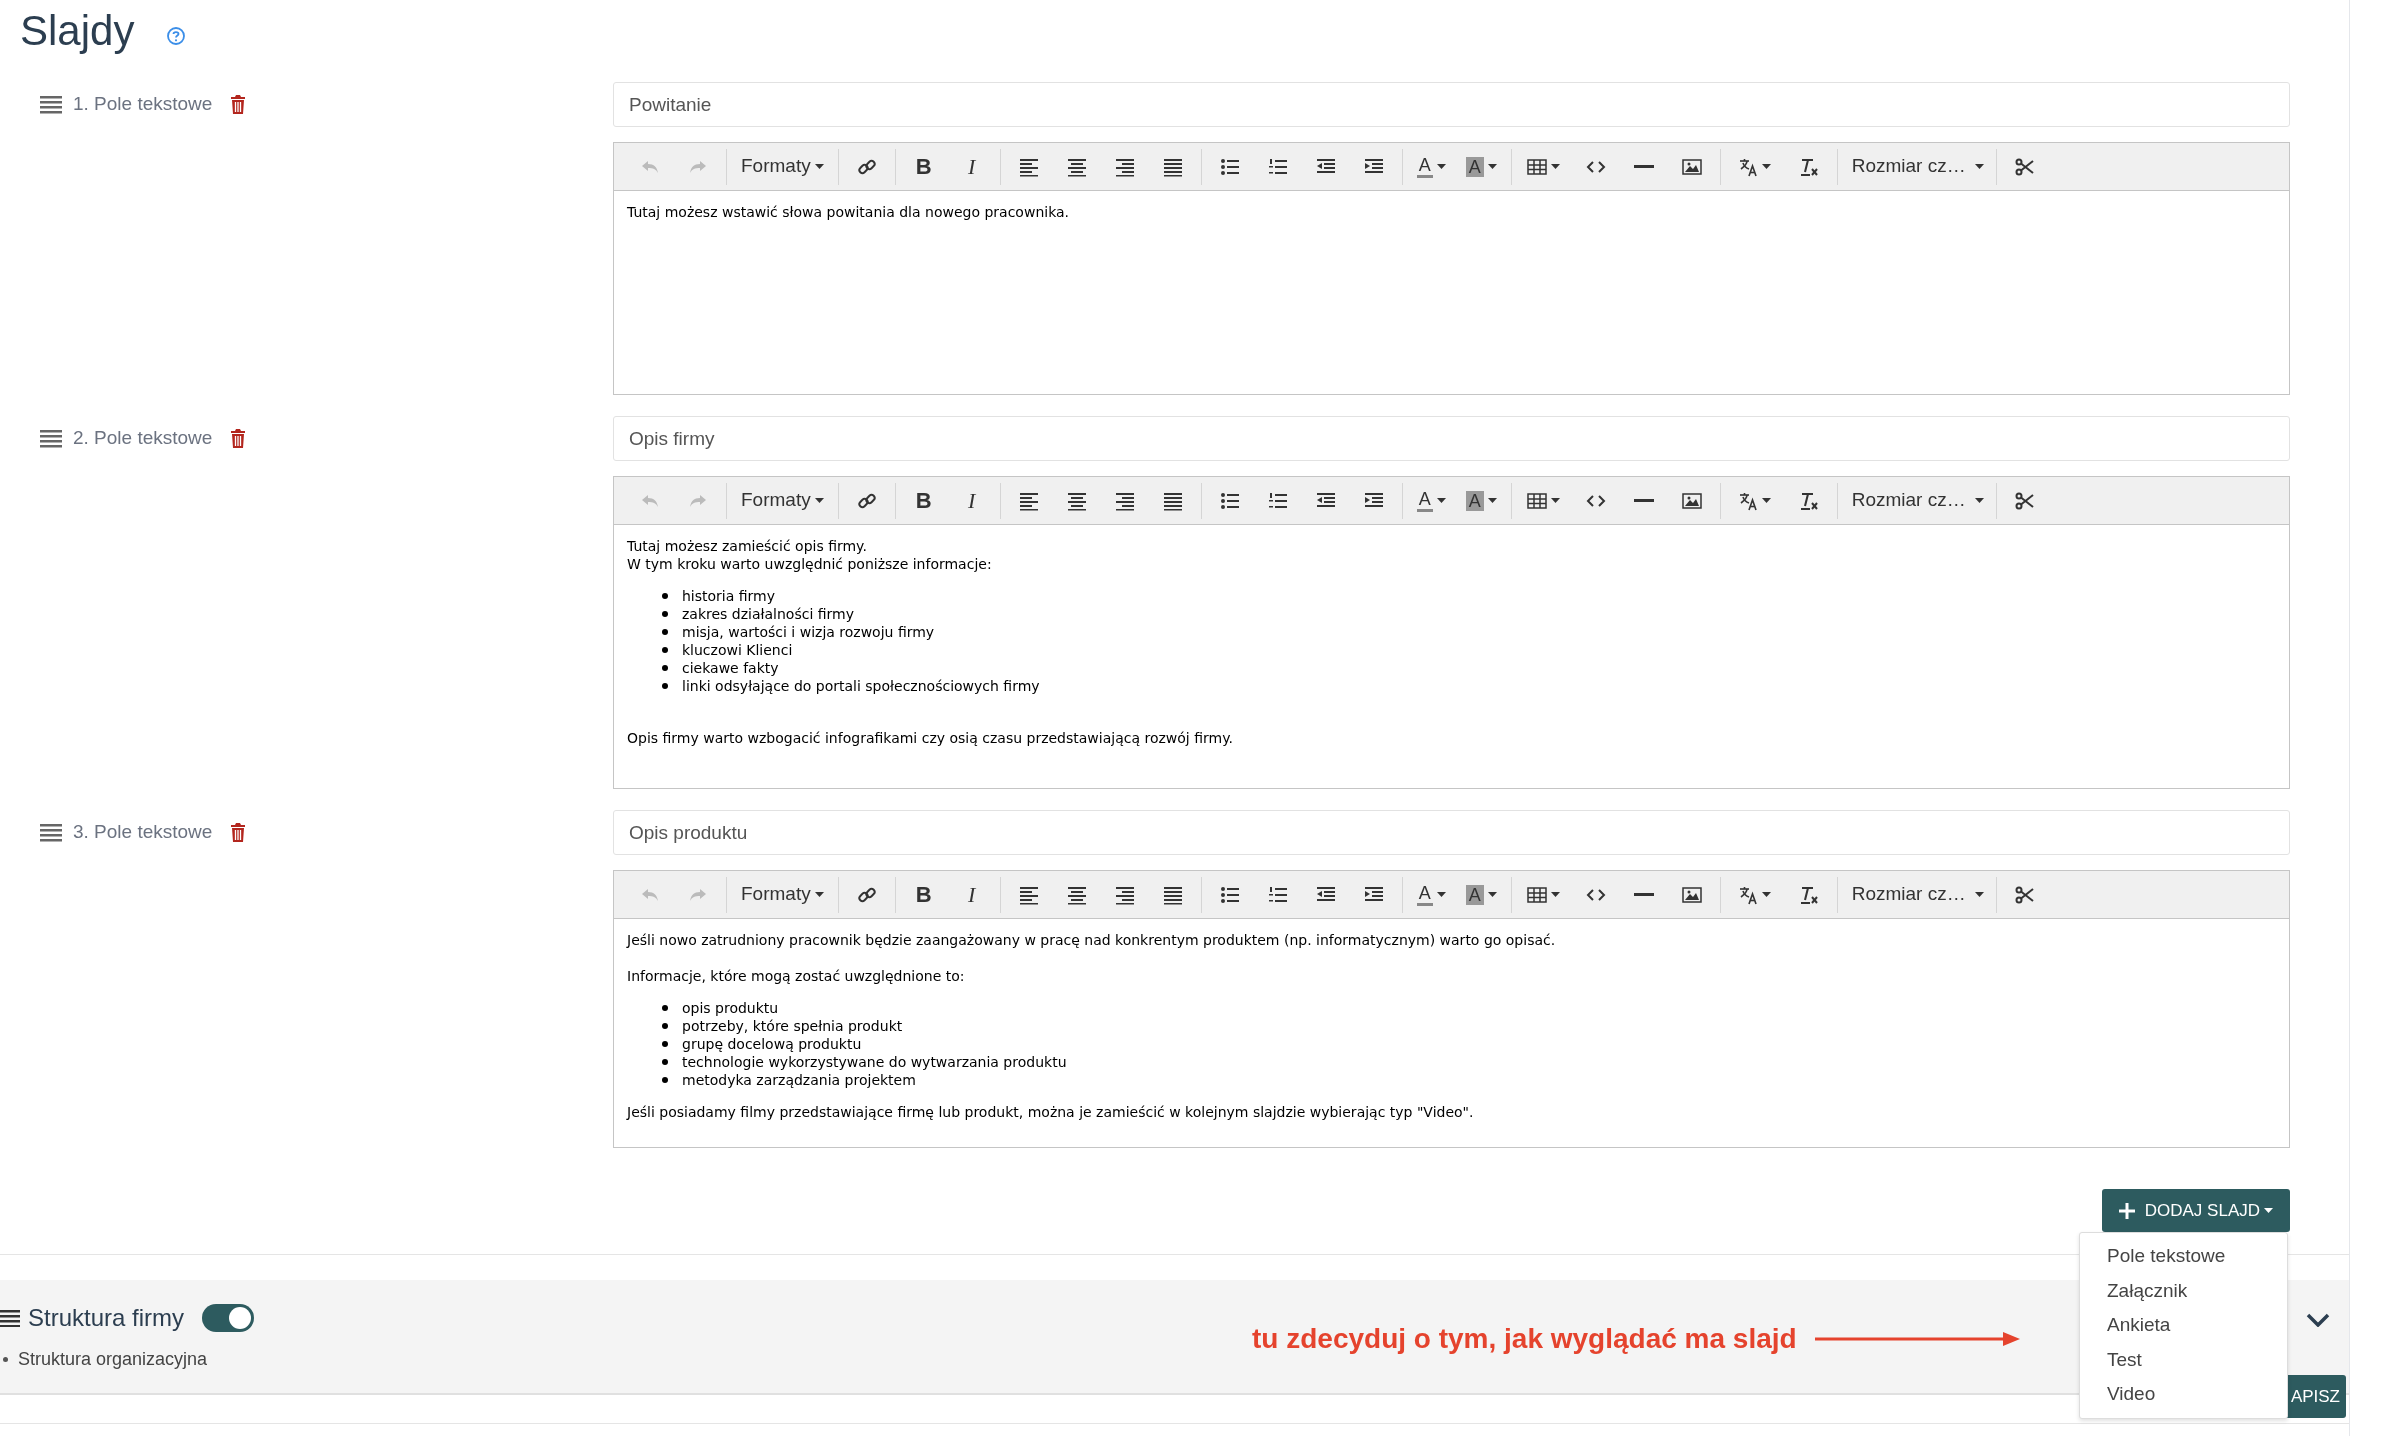  What do you see at coordinates (1917, 1339) in the screenshot?
I see `arrow-icon` at bounding box center [1917, 1339].